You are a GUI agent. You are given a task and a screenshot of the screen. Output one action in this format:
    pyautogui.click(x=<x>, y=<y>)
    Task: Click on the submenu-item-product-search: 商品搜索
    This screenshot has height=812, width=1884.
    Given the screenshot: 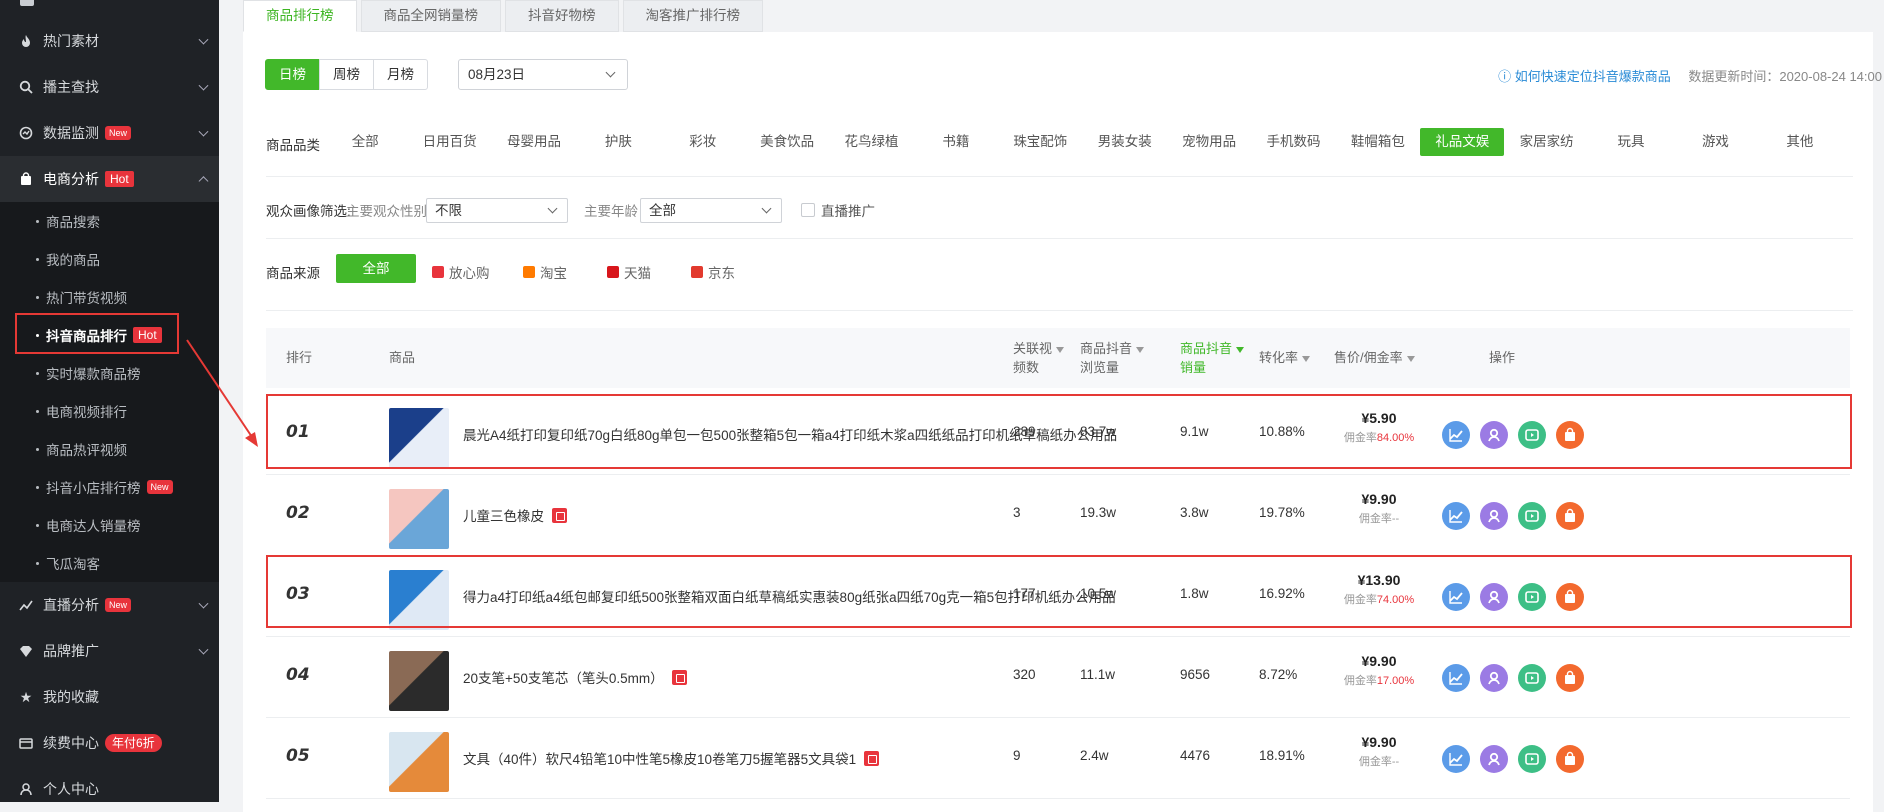 What is the action you would take?
    pyautogui.click(x=109, y=221)
    